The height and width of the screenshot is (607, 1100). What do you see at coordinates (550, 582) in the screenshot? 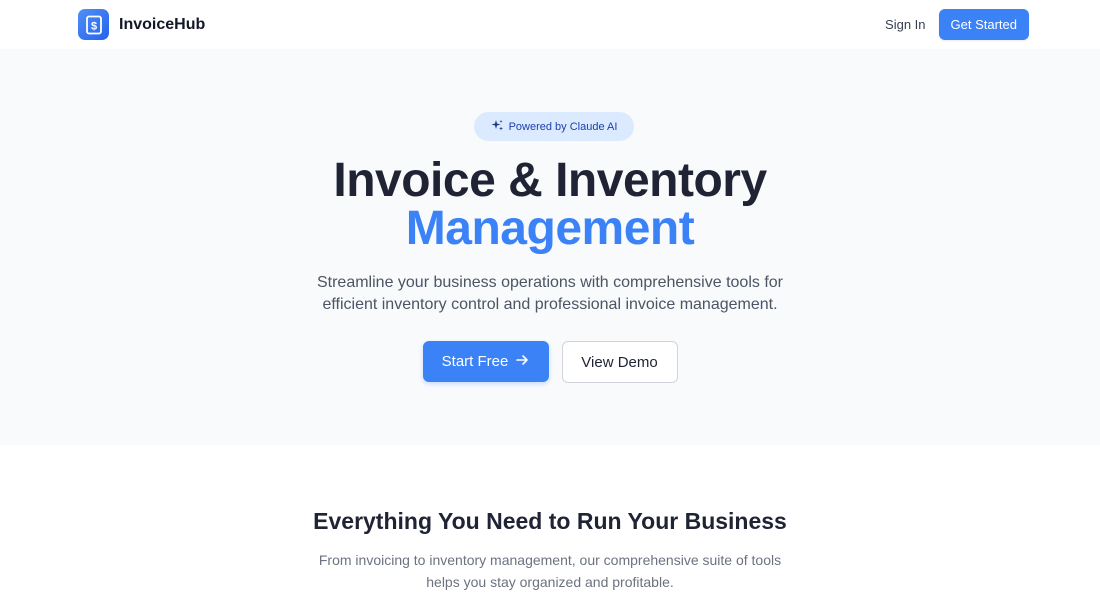
I see `features-subtitle-line2: helps you stay organized and profitable.` at bounding box center [550, 582].